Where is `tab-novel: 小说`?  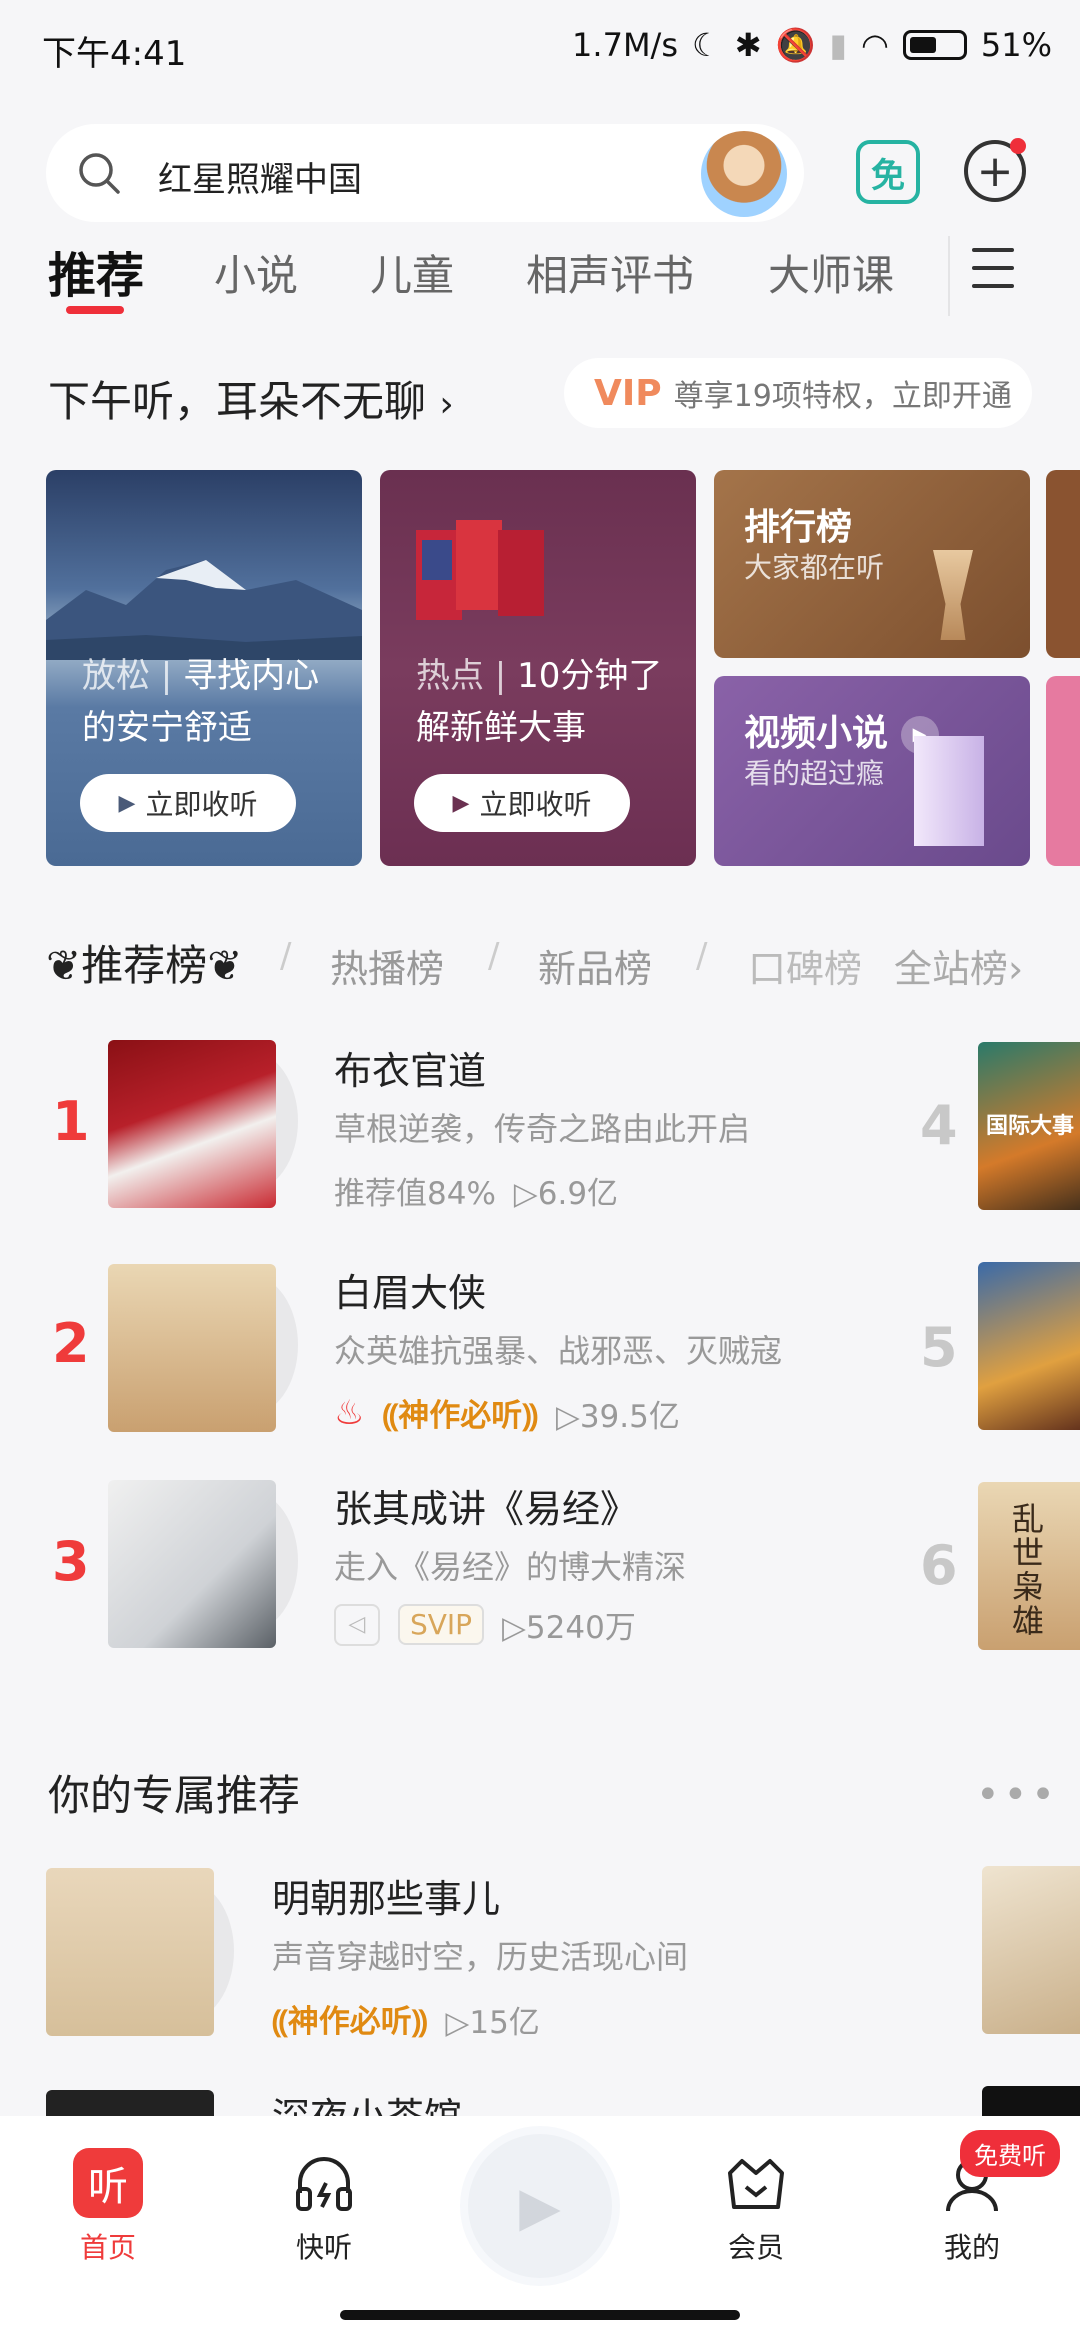 tab-novel: 小说 is located at coordinates (256, 272).